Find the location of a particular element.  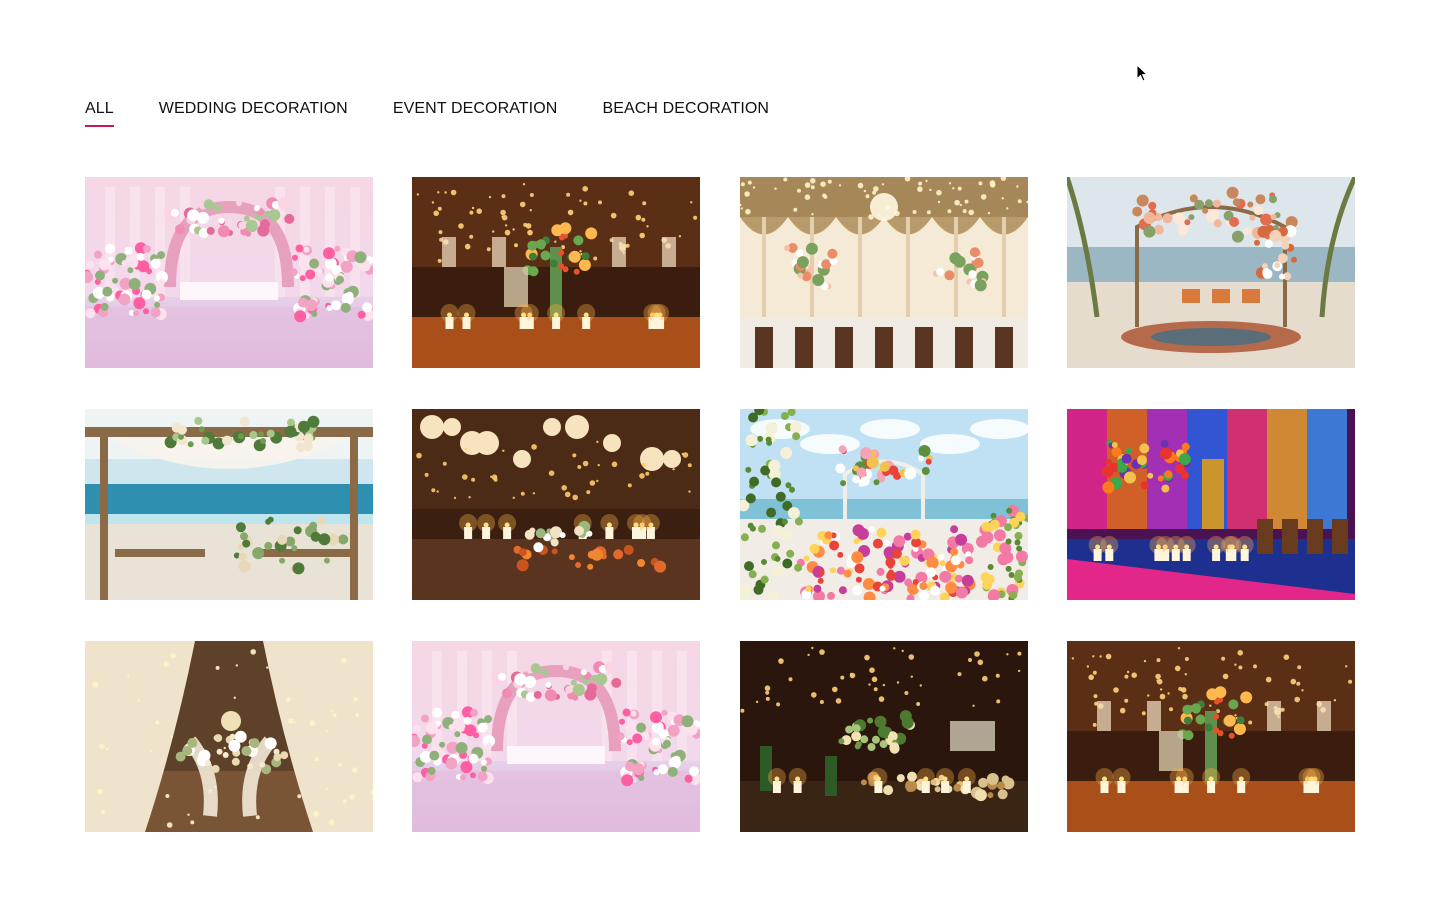

tab-wedding-decoration-label: WEDDING DECORATION is located at coordinates (253, 108).